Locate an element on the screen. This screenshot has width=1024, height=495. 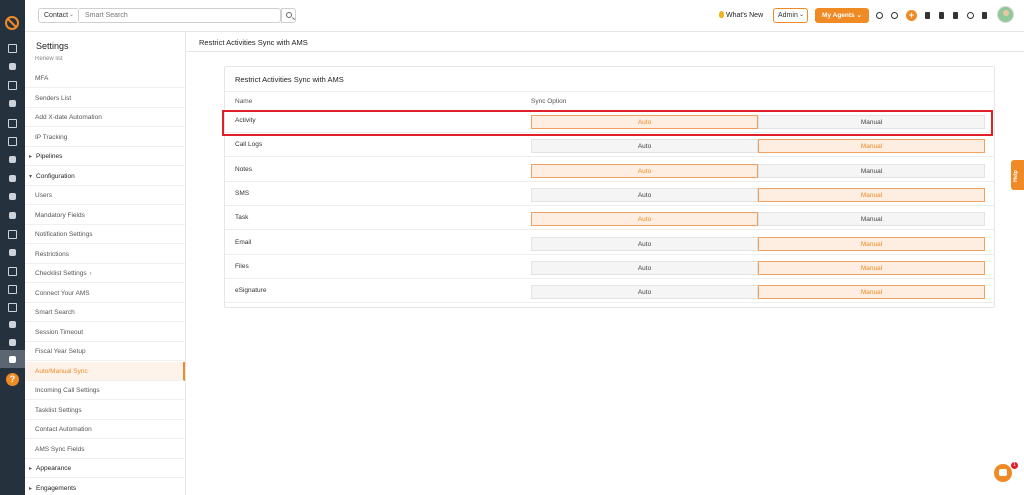
card-title: Restrict Activities Sync with AMS is located at coordinates (289, 79).